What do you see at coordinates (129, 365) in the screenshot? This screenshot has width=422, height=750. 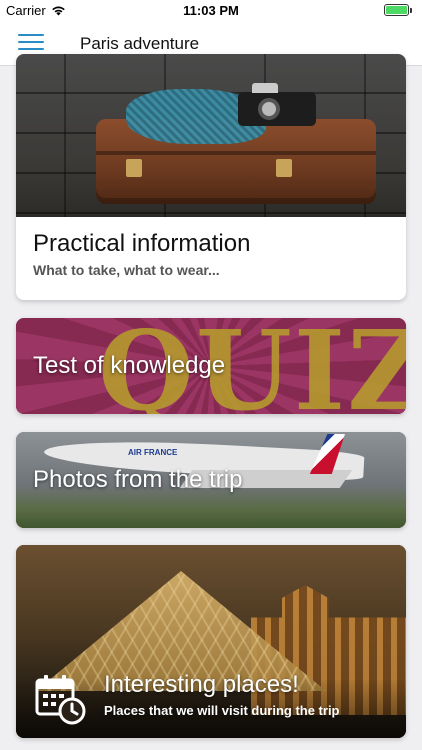 I see `card-title: Test of knowledge` at bounding box center [129, 365].